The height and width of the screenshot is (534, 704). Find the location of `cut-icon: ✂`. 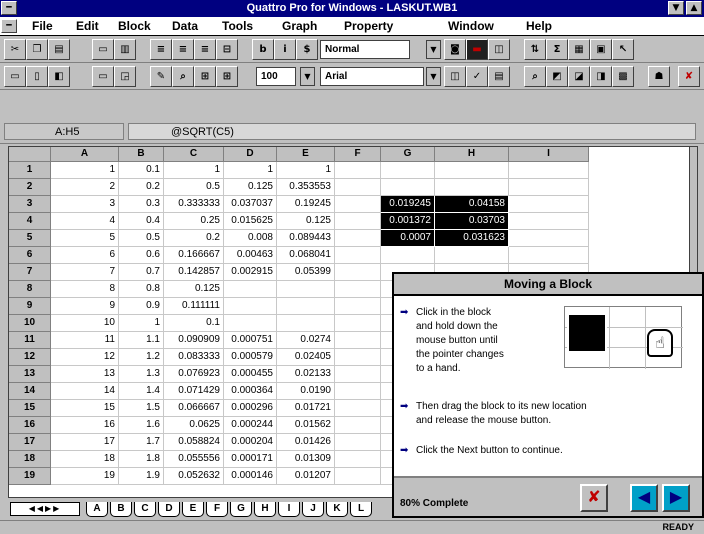

cut-icon: ✂ is located at coordinates (15, 49).